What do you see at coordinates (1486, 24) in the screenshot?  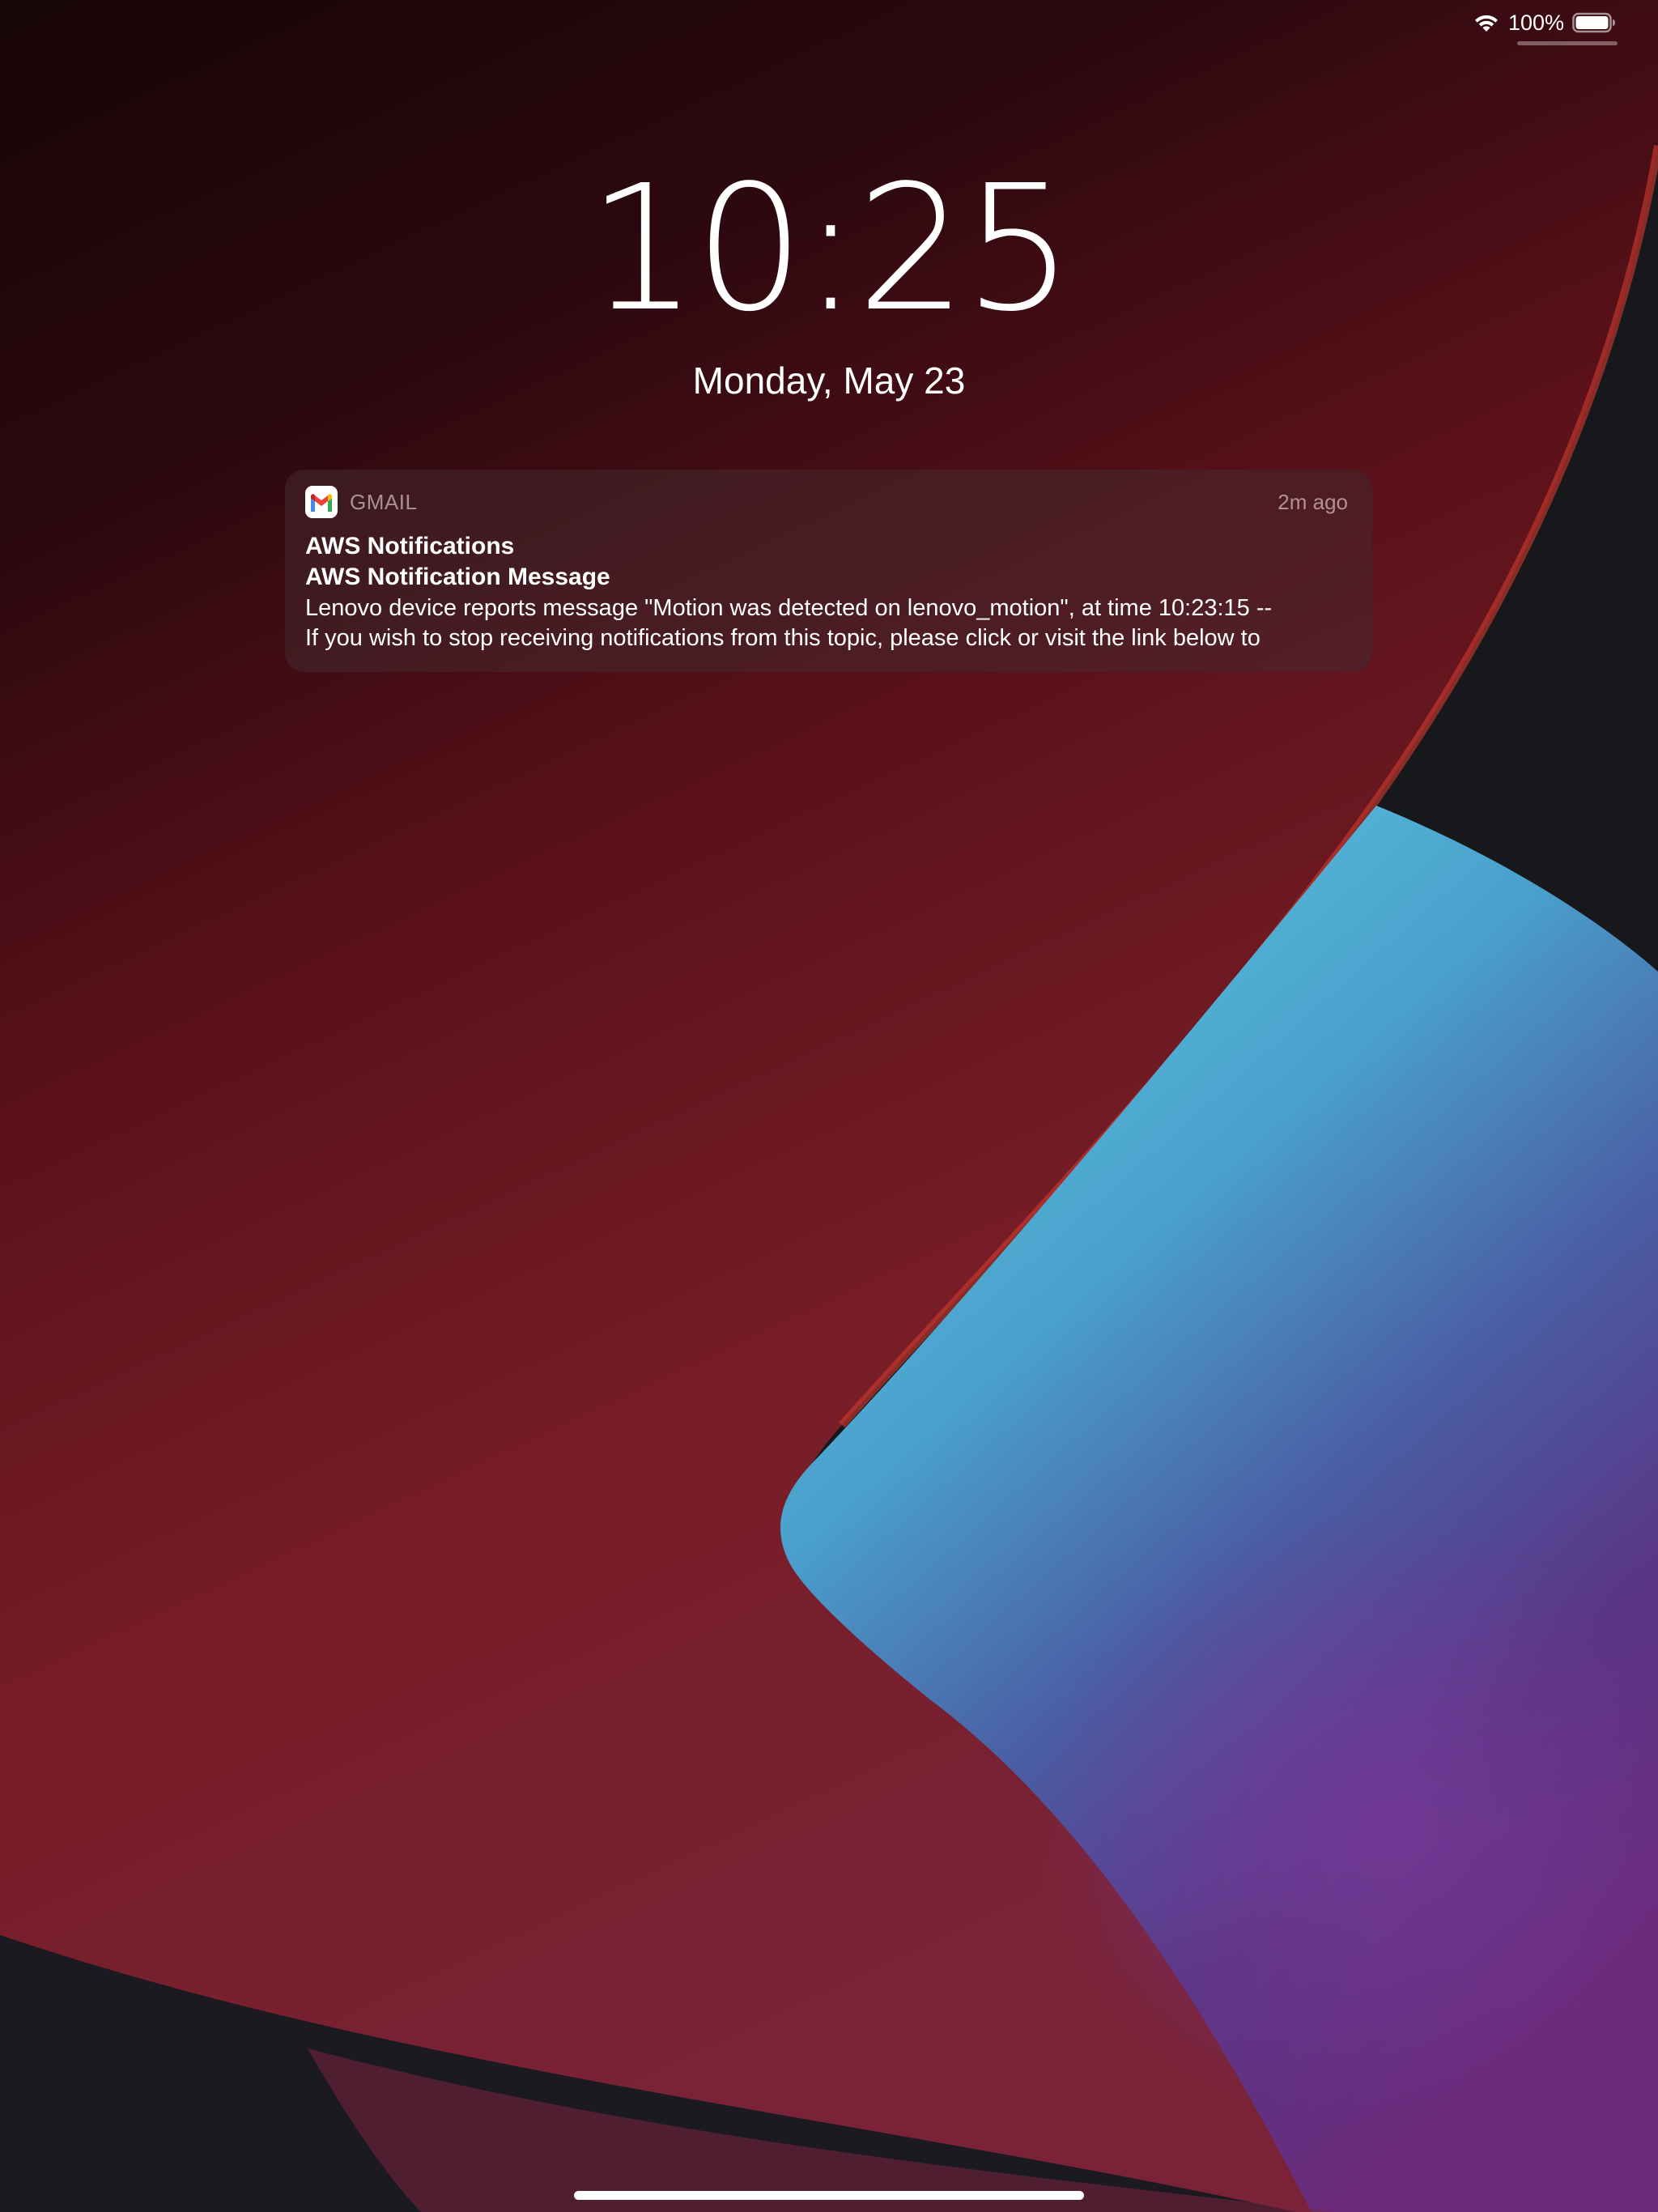 I see `wifi-icon` at bounding box center [1486, 24].